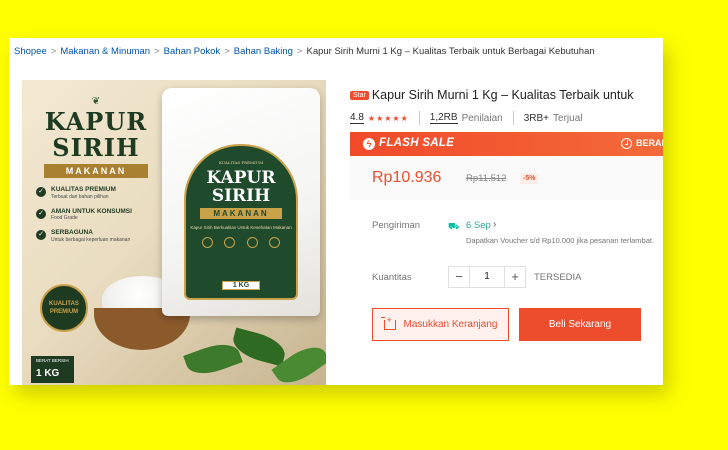 This screenshot has width=728, height=450. I want to click on breadcrumb-item-bahan-pokok: Bahan Pokok, so click(192, 51).